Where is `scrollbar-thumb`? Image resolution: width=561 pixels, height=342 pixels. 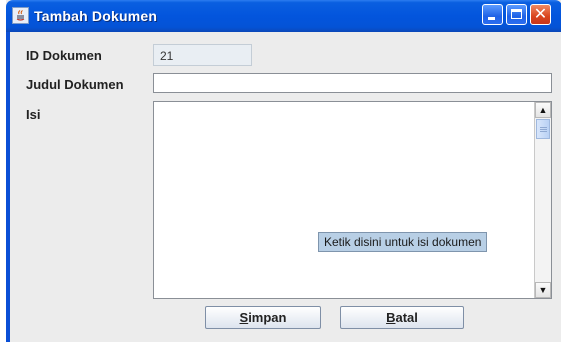 scrollbar-thumb is located at coordinates (543, 129).